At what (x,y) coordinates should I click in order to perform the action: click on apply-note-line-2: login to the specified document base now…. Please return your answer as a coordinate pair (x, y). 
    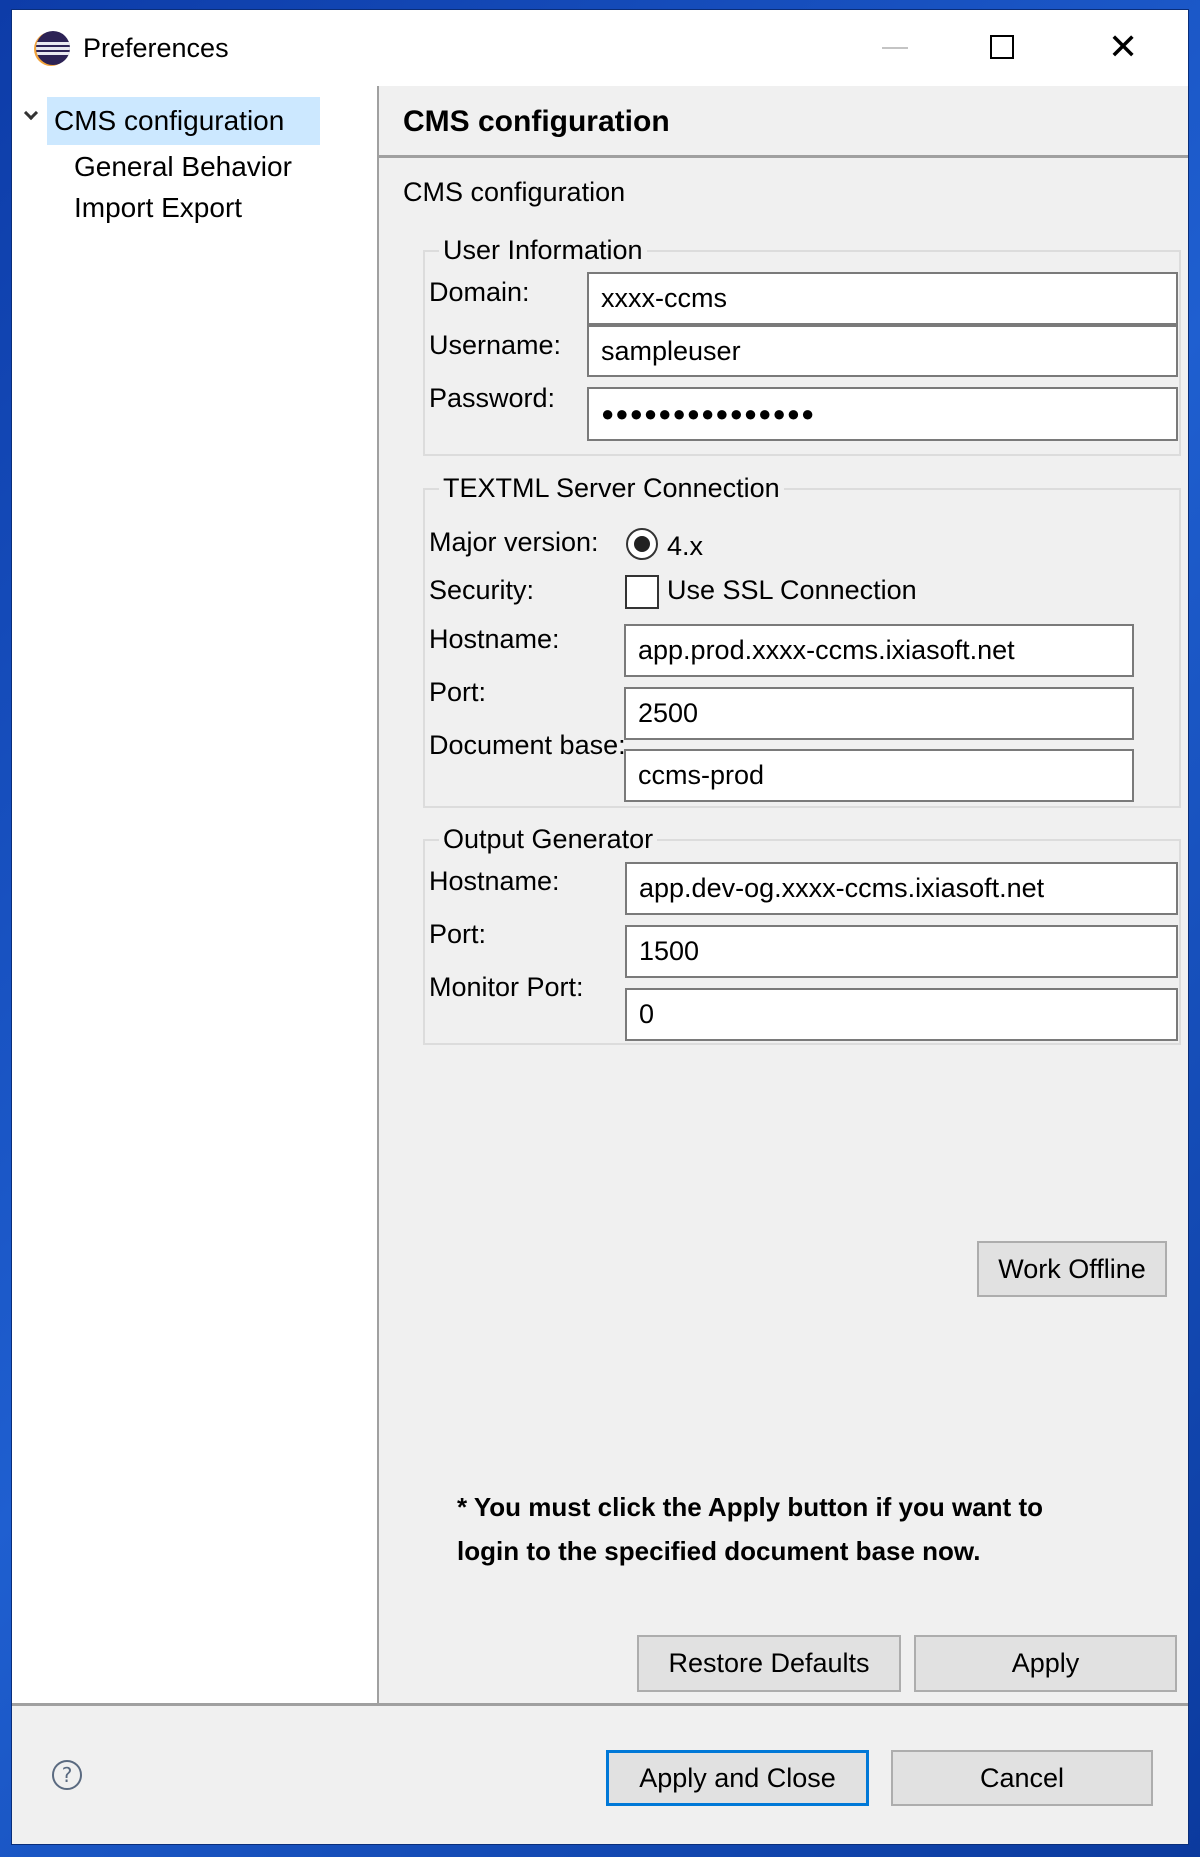
    Looking at the image, I should click on (719, 1551).